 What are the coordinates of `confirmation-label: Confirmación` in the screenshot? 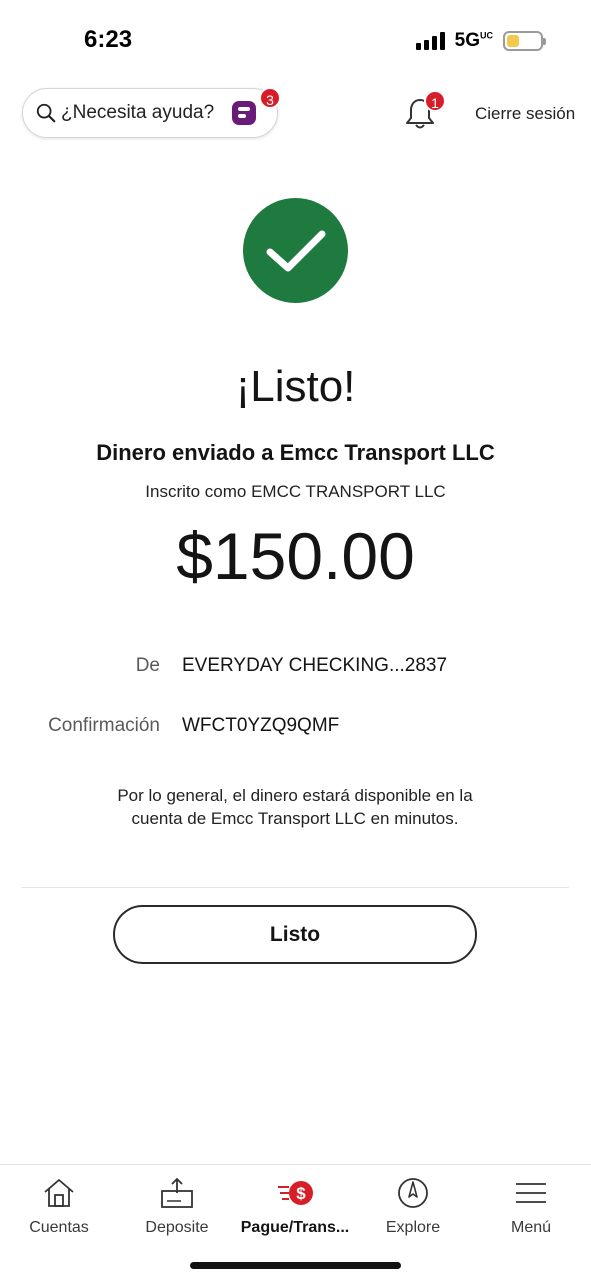 It's located at (104, 725).